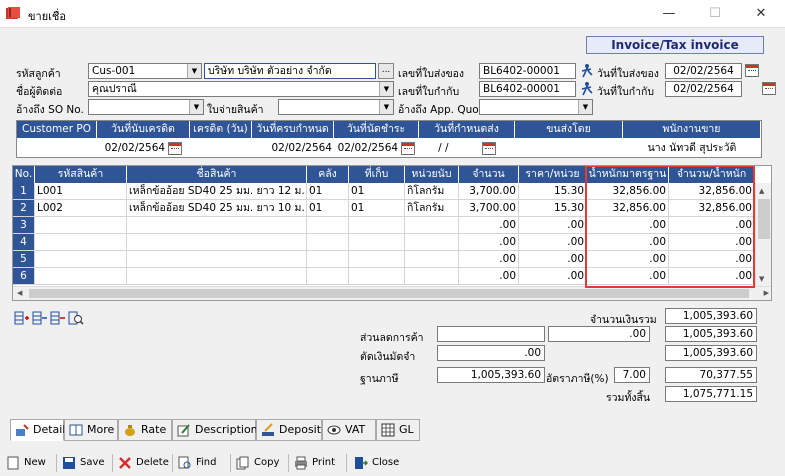 The image size is (785, 476). Describe the element at coordinates (22, 318) in the screenshot. I see `insert-row-icon` at that location.